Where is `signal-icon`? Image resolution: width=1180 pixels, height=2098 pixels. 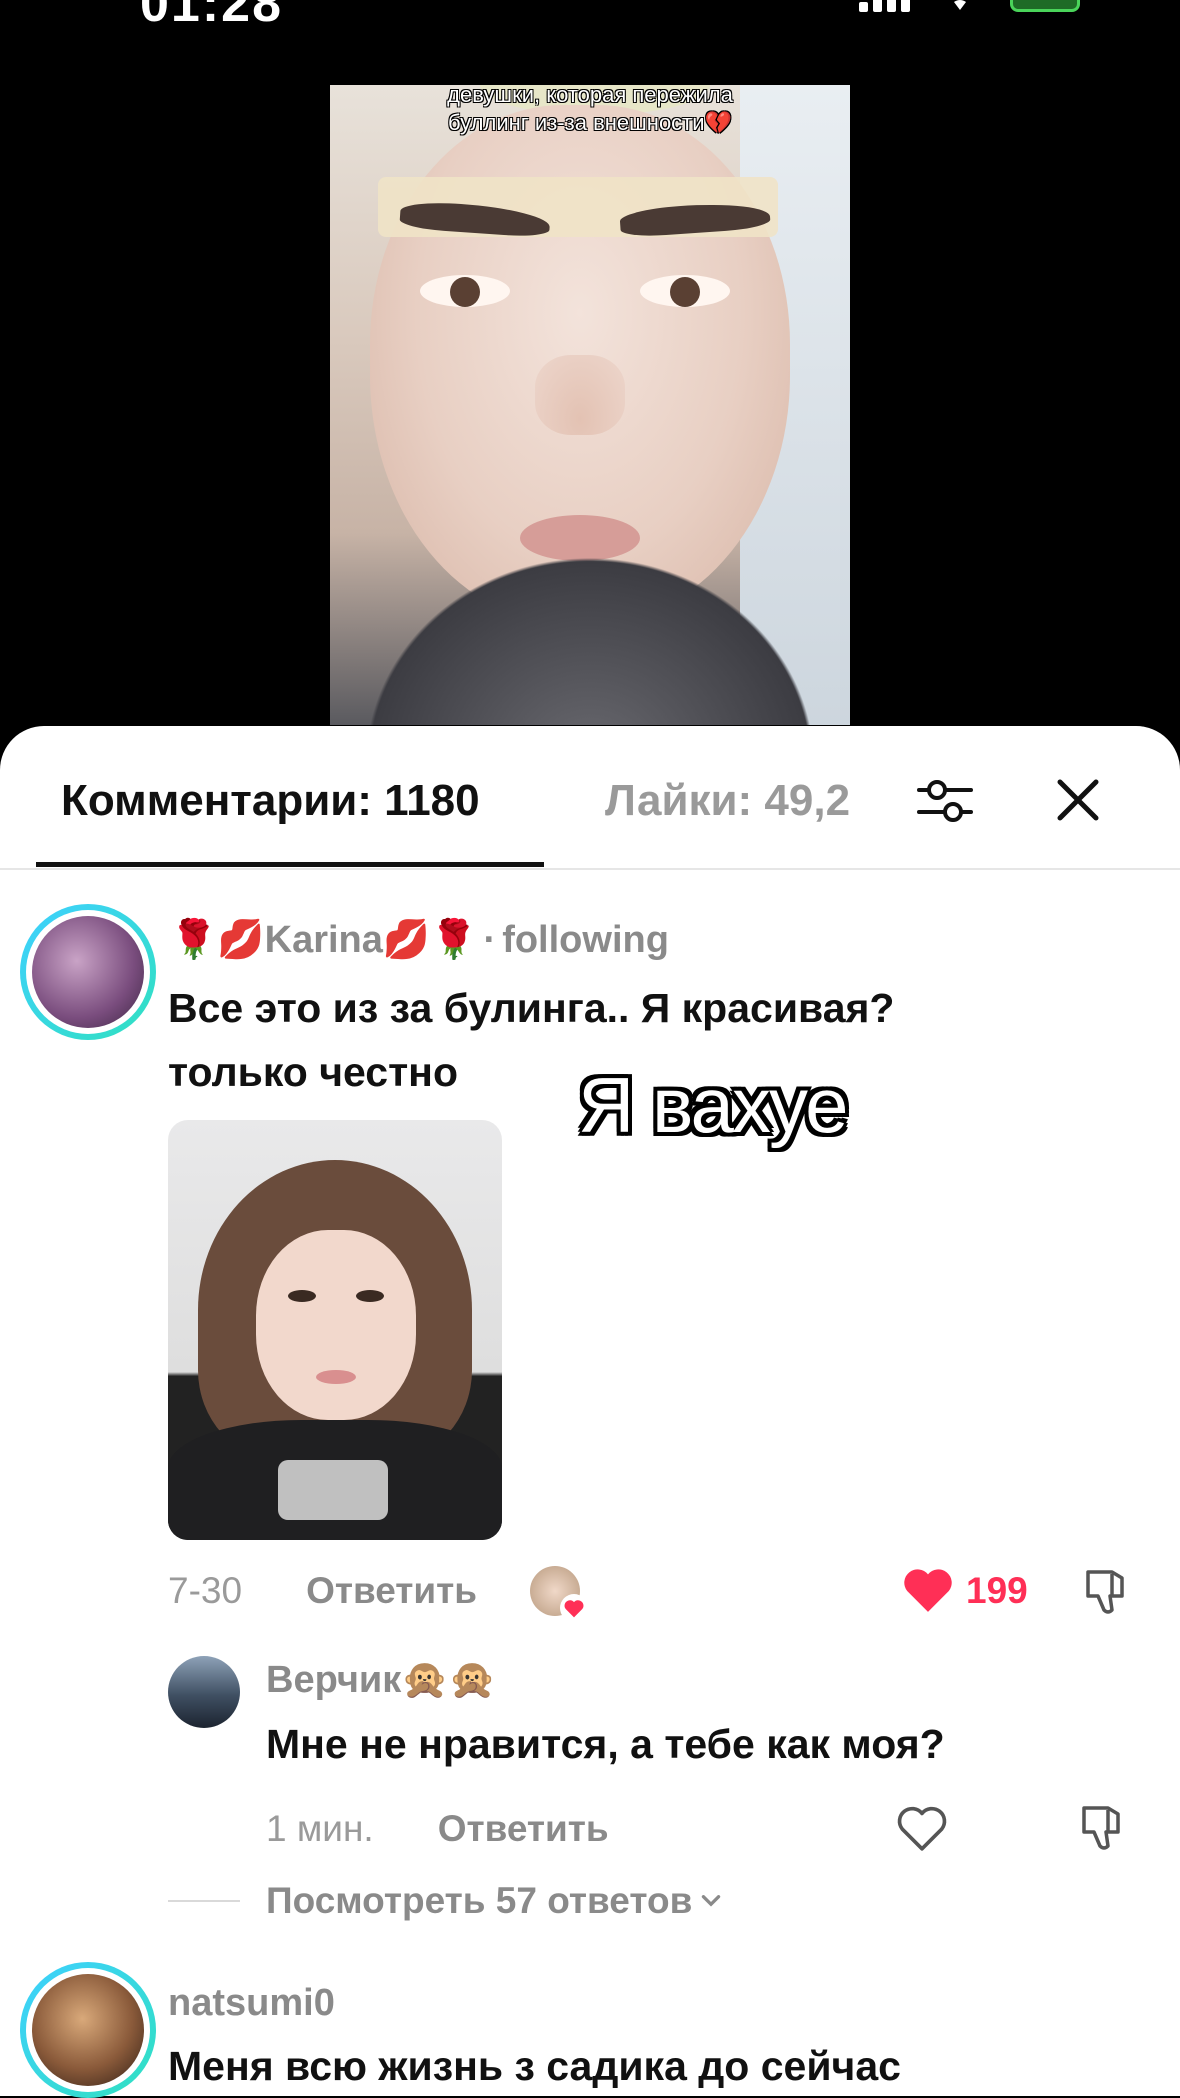 signal-icon is located at coordinates (884, 6).